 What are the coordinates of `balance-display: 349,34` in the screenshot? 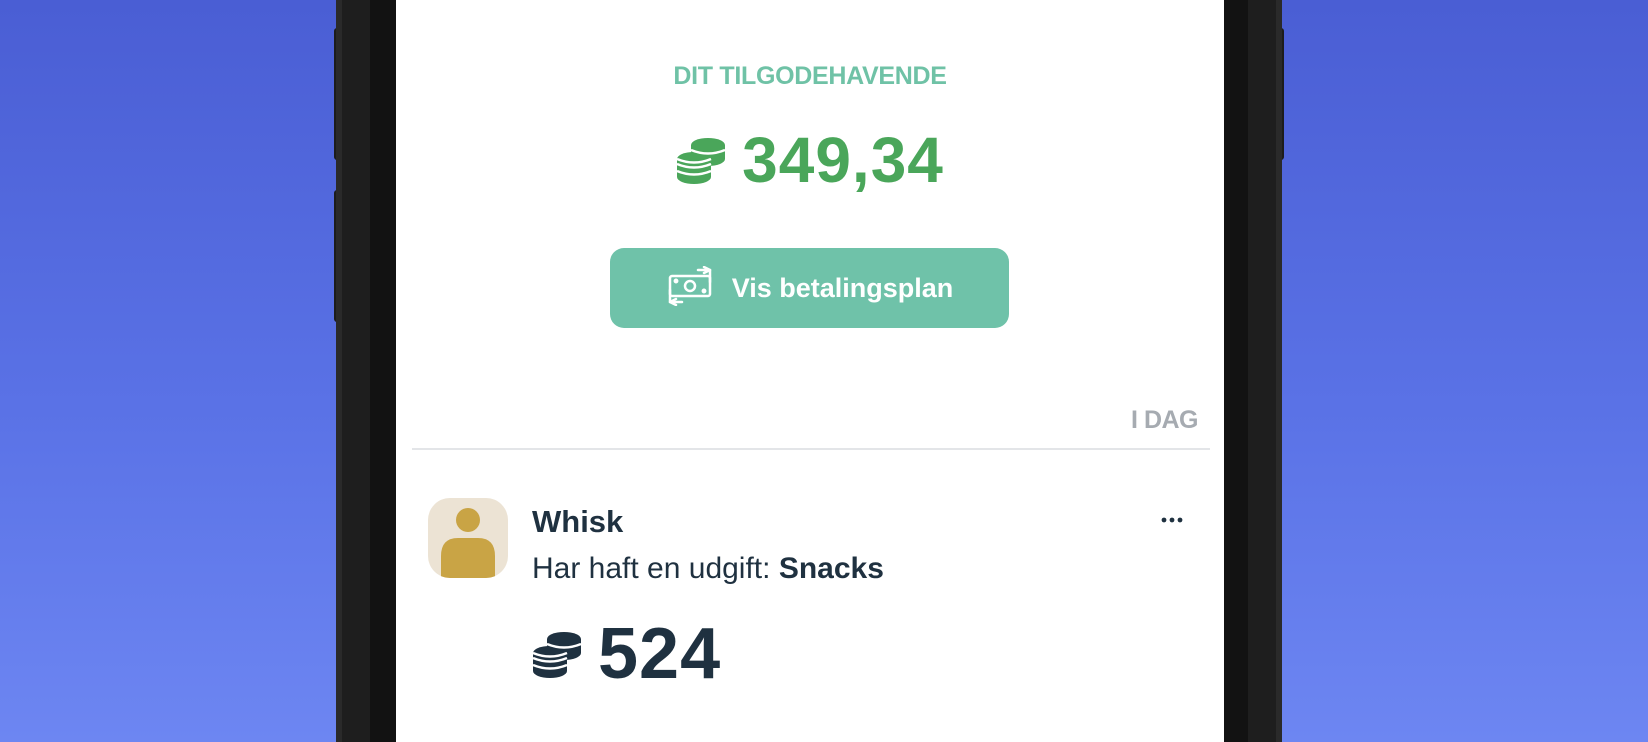 It's located at (810, 160).